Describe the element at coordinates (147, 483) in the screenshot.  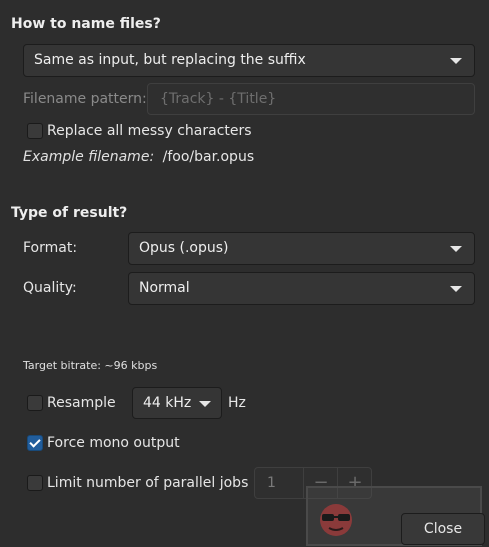
I see `parallel-jobs-label: Limit number of parallel jobs` at that location.